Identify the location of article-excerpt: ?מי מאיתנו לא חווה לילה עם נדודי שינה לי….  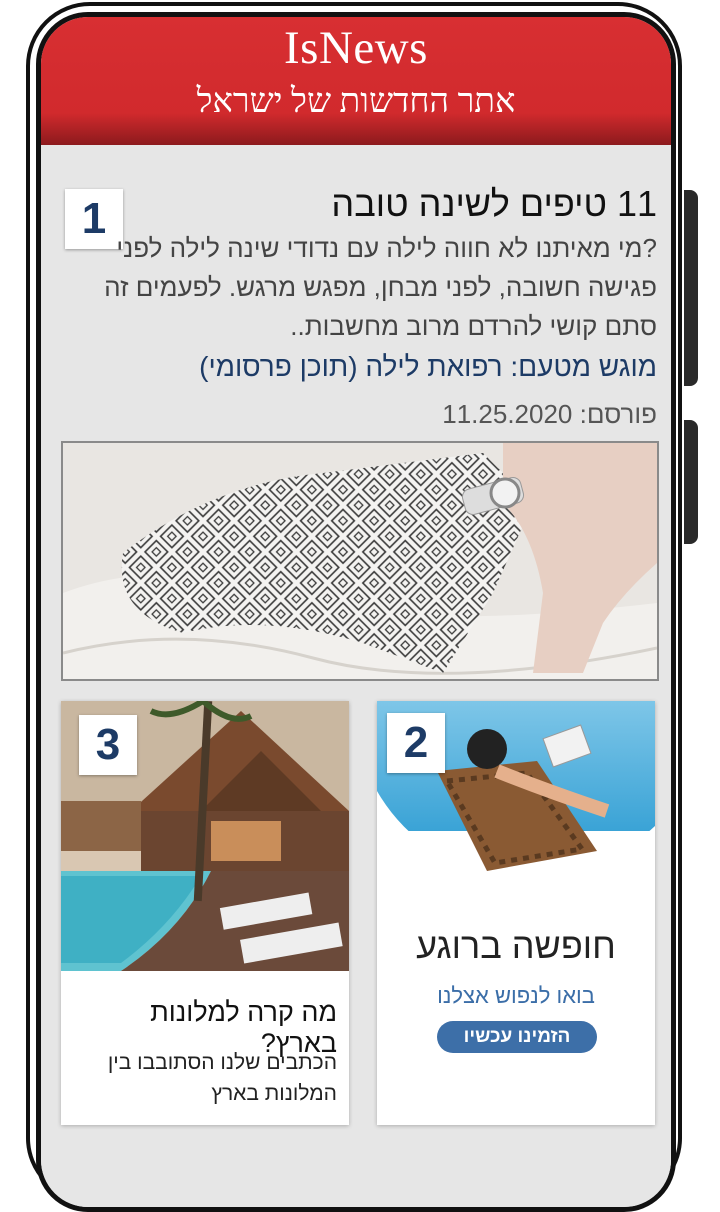
(380, 287).